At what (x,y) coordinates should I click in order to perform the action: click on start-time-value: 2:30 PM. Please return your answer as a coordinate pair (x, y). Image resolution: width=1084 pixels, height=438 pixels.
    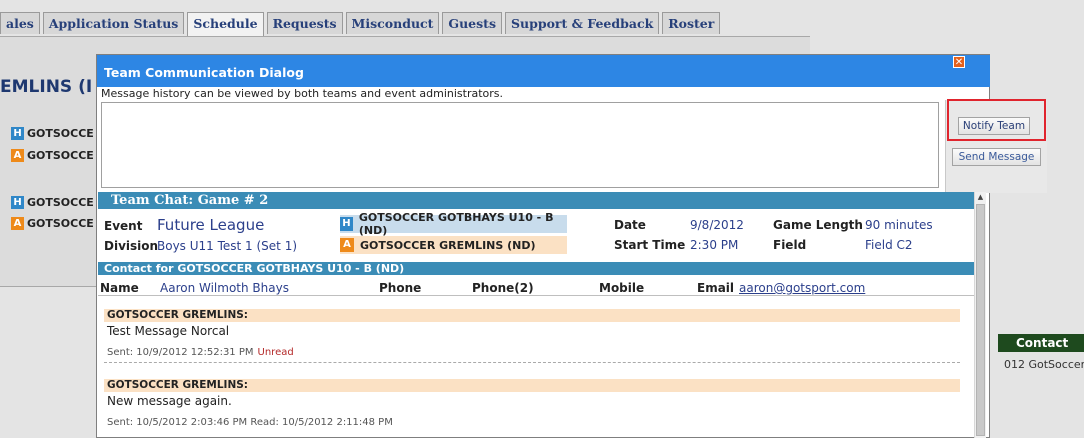
    Looking at the image, I should click on (714, 245).